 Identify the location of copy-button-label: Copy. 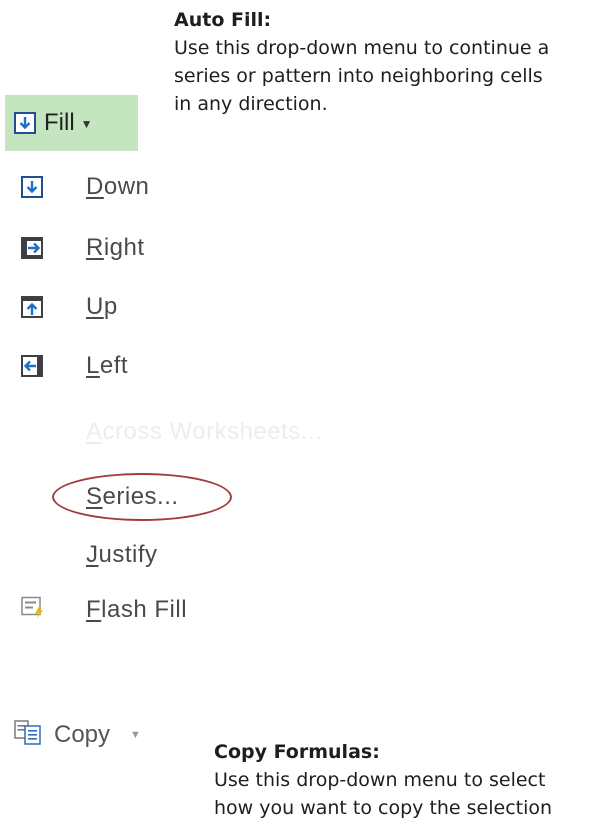
(82, 734).